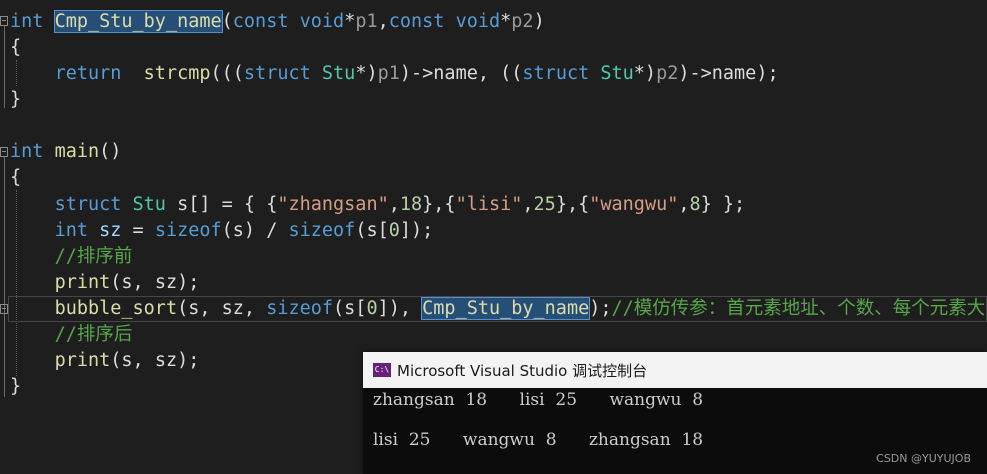 Image resolution: width=987 pixels, height=474 pixels. Describe the element at coordinates (506, 308) in the screenshot. I see `function-reference: Cmp_Stu_by_name` at that location.